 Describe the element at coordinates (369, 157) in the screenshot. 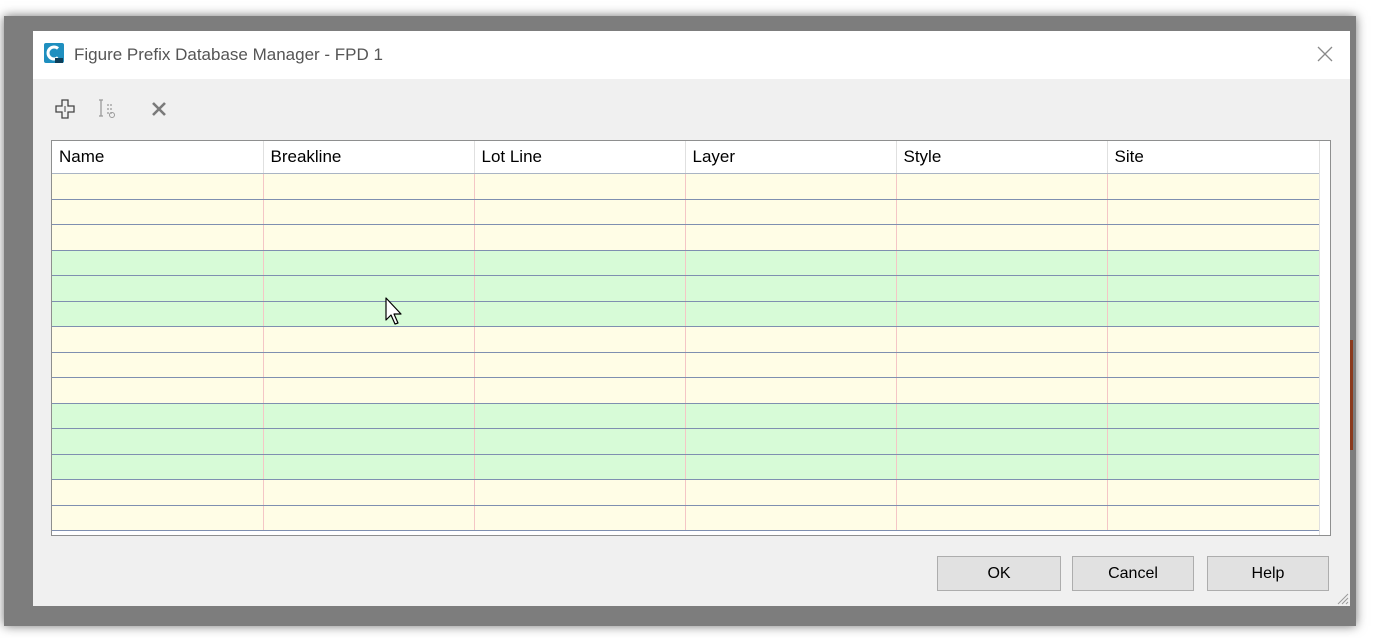

I see `column-header-breakline: Breakline` at that location.